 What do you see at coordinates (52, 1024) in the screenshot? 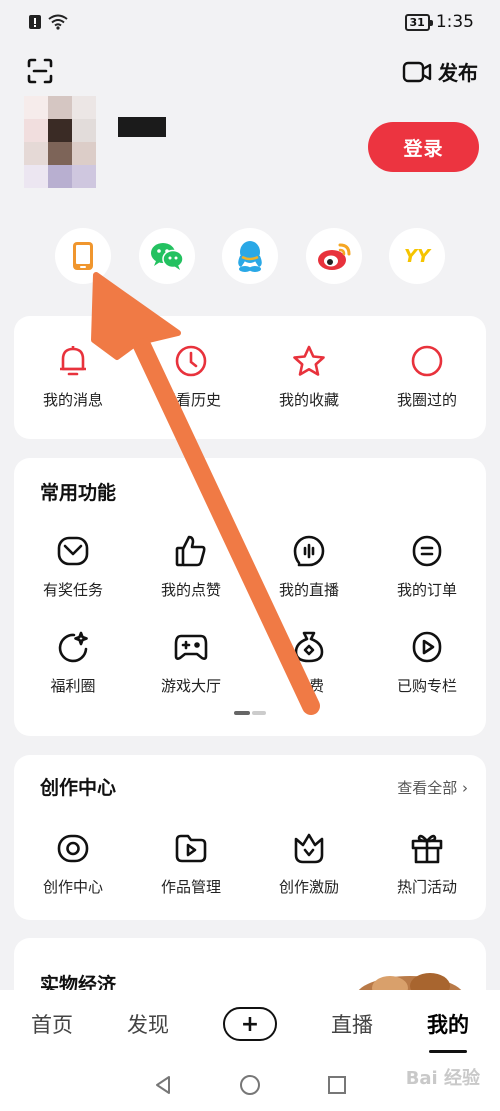
I see `tab-home: 首页` at bounding box center [52, 1024].